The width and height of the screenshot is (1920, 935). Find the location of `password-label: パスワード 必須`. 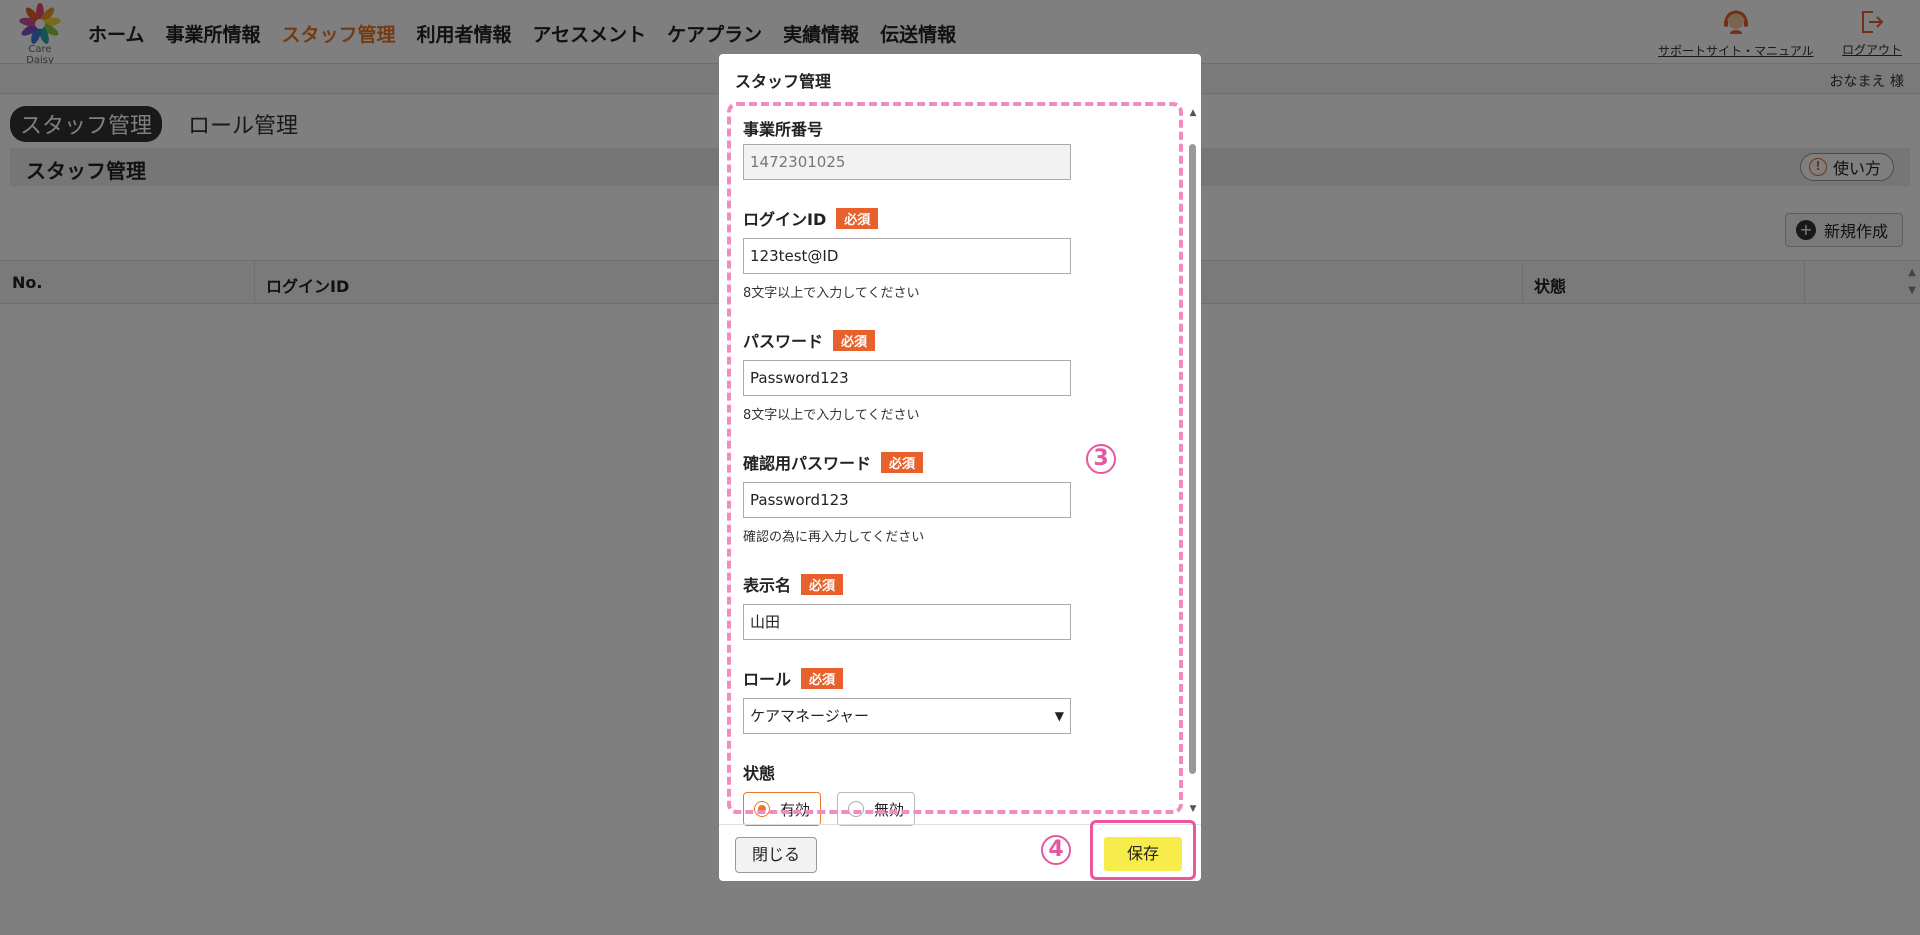

password-label: パスワード 必須 is located at coordinates (809, 340).